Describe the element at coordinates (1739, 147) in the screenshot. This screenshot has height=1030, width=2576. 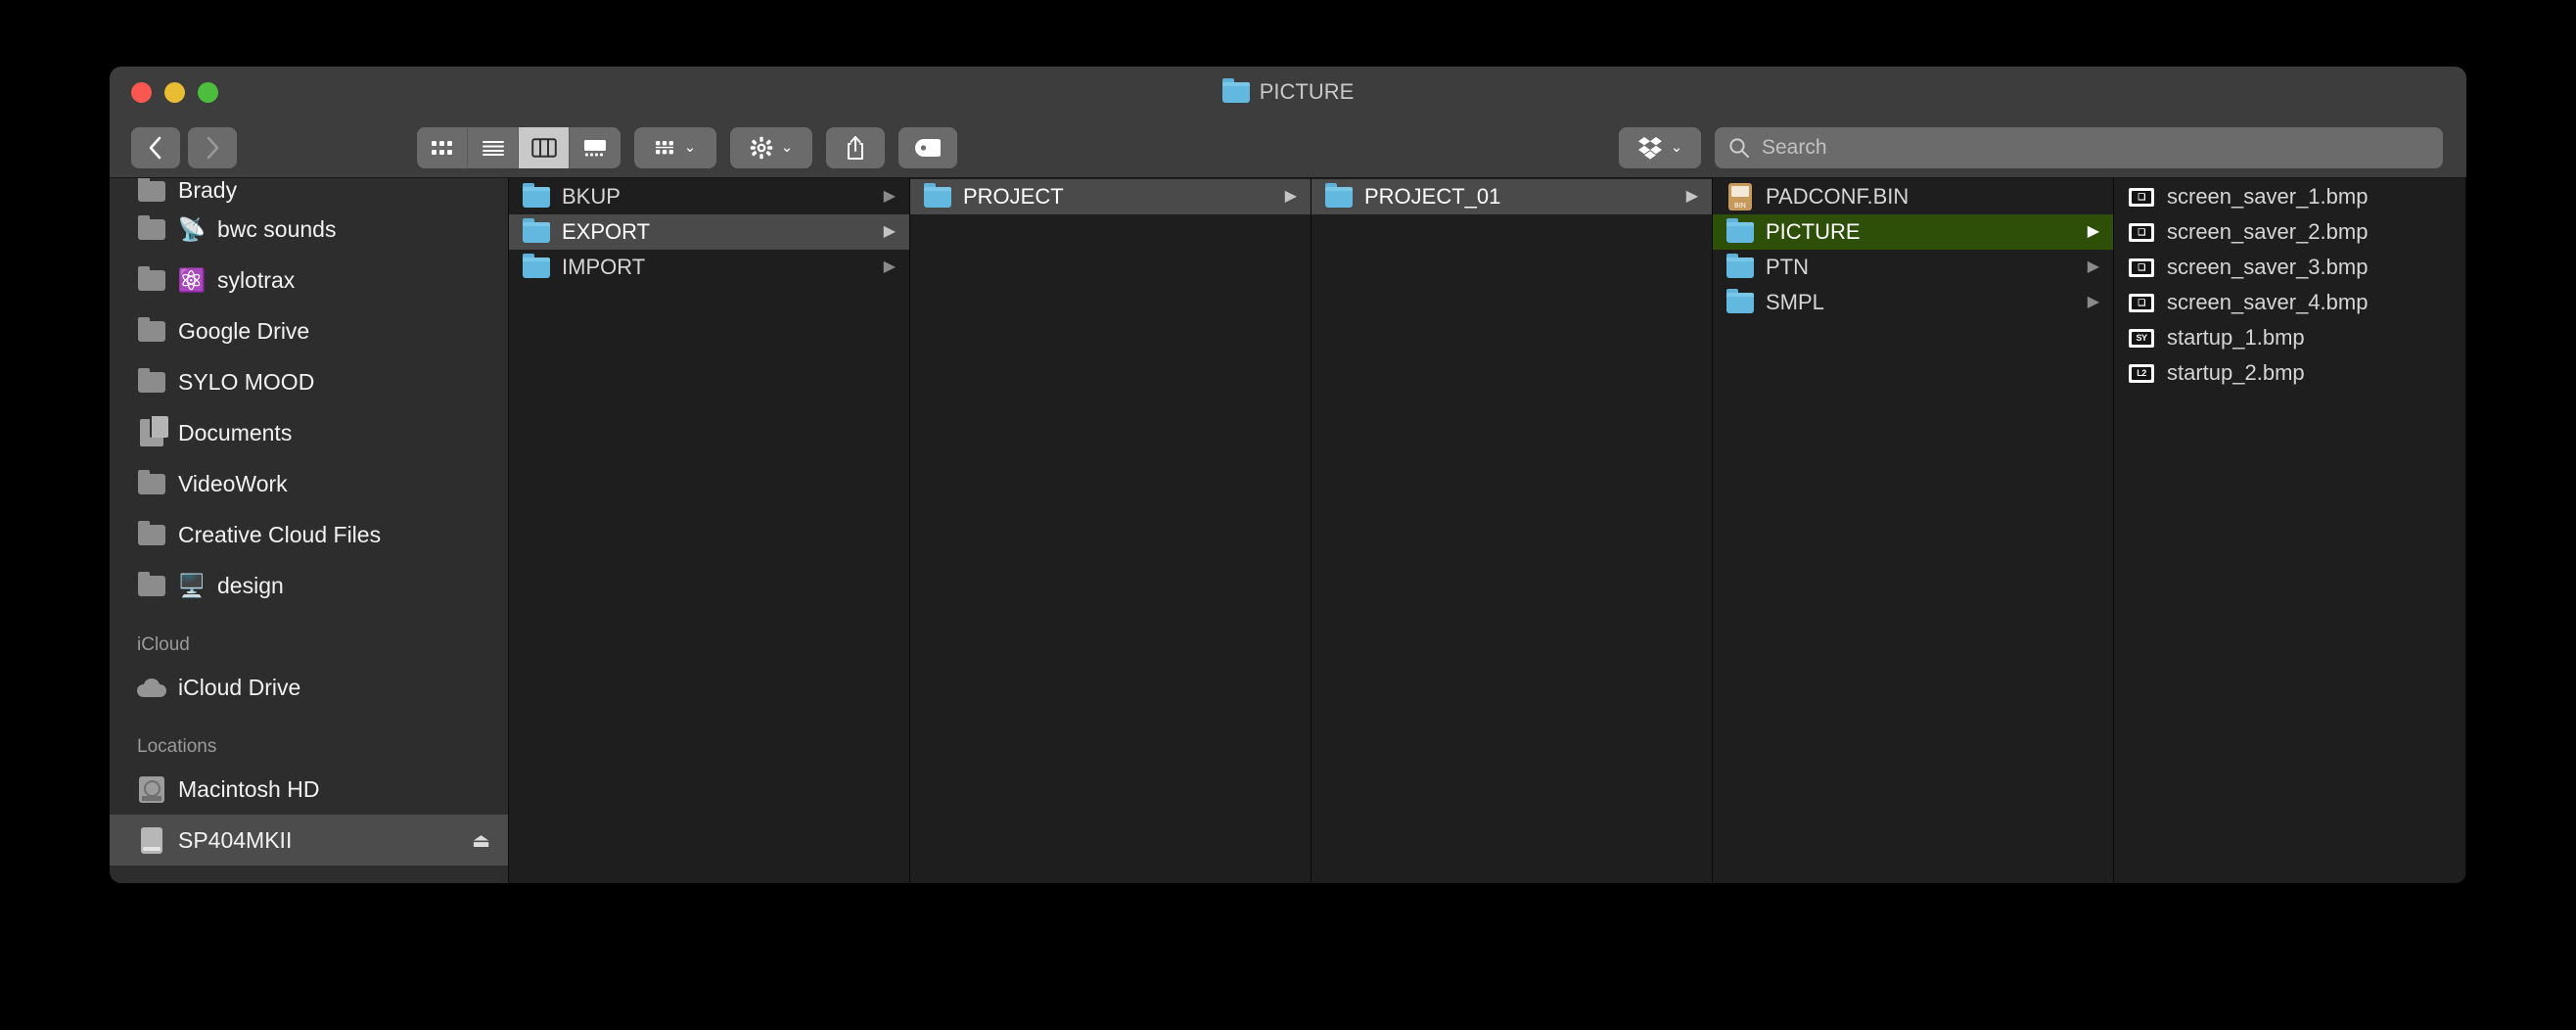
I see `search-icon` at that location.